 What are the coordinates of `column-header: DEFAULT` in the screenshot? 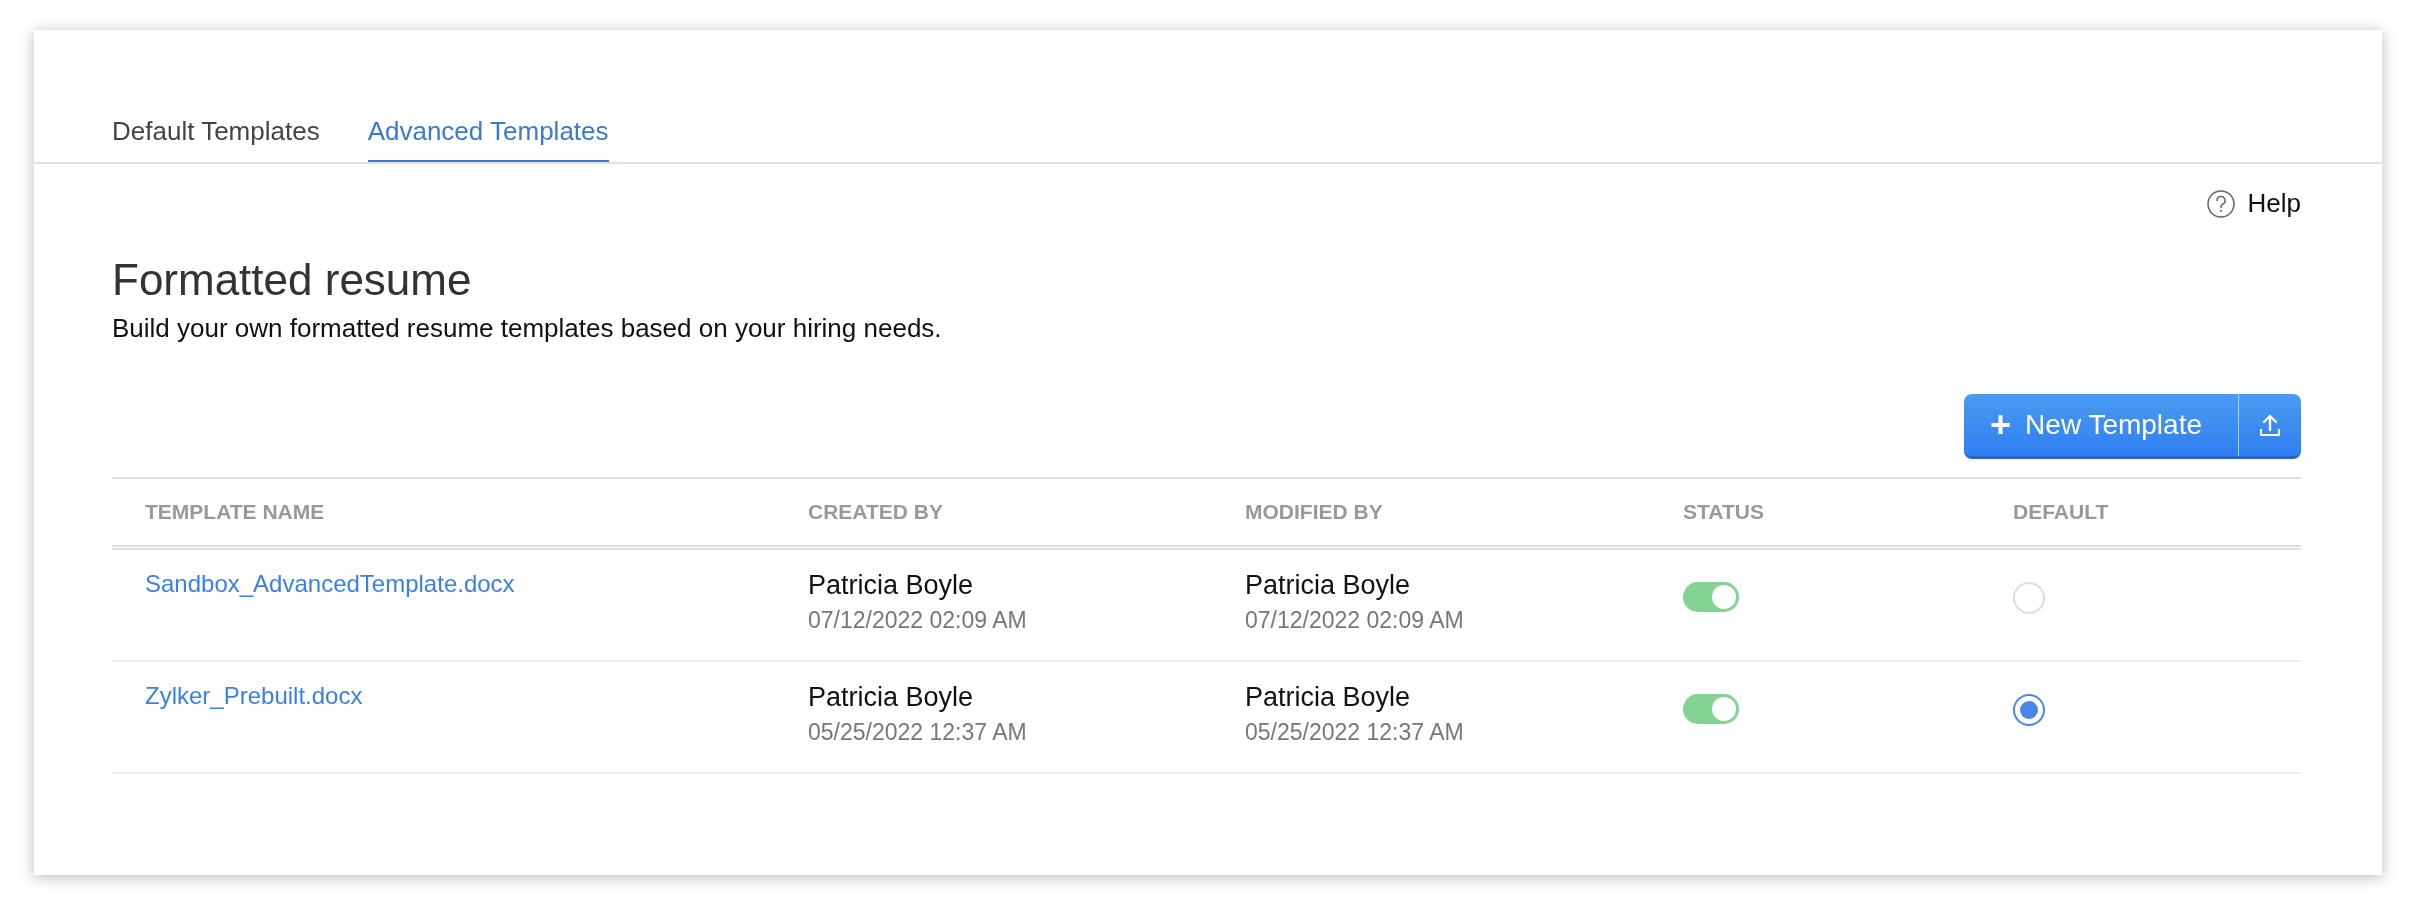 It's located at (2061, 512).